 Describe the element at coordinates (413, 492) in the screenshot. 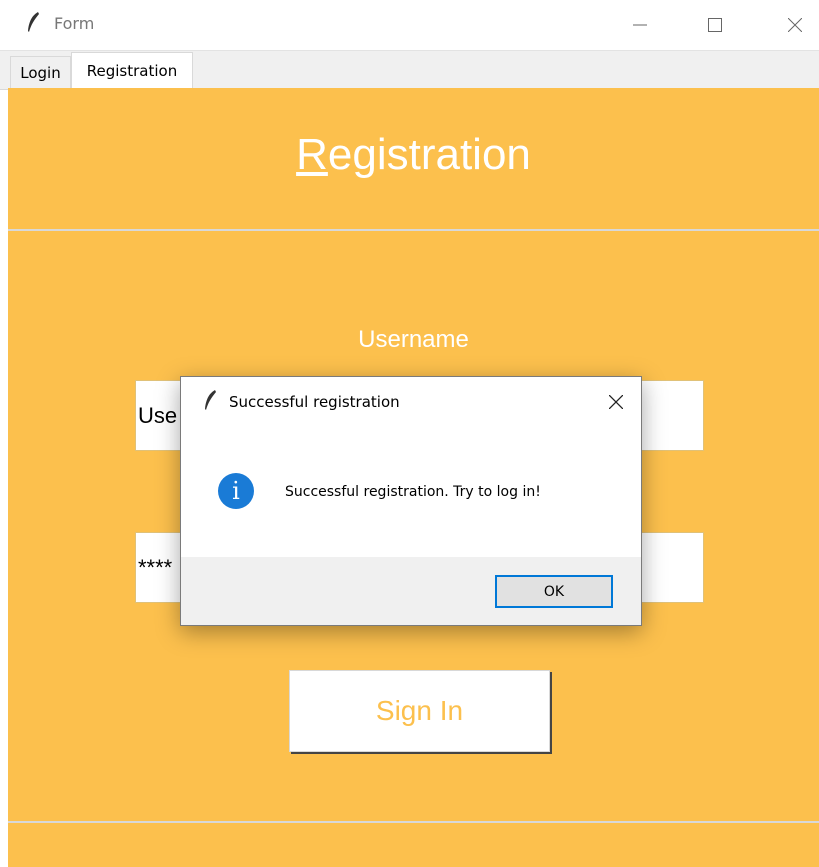

I see `dialog-message: Successful registration. Try to log in!` at that location.